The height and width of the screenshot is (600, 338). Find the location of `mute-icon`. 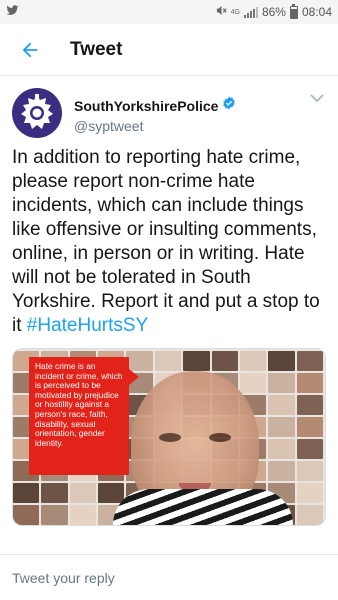

mute-icon is located at coordinates (221, 12).